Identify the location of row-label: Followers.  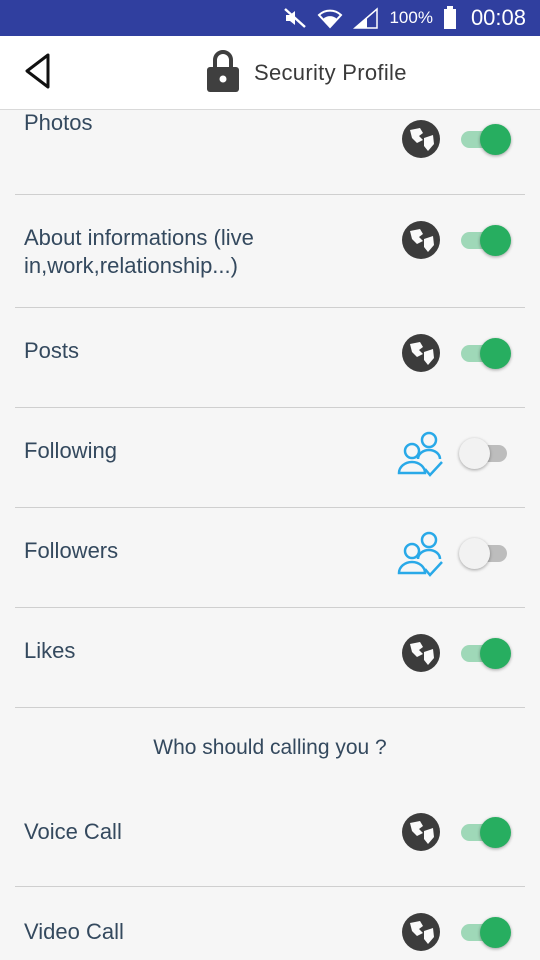
(71, 550).